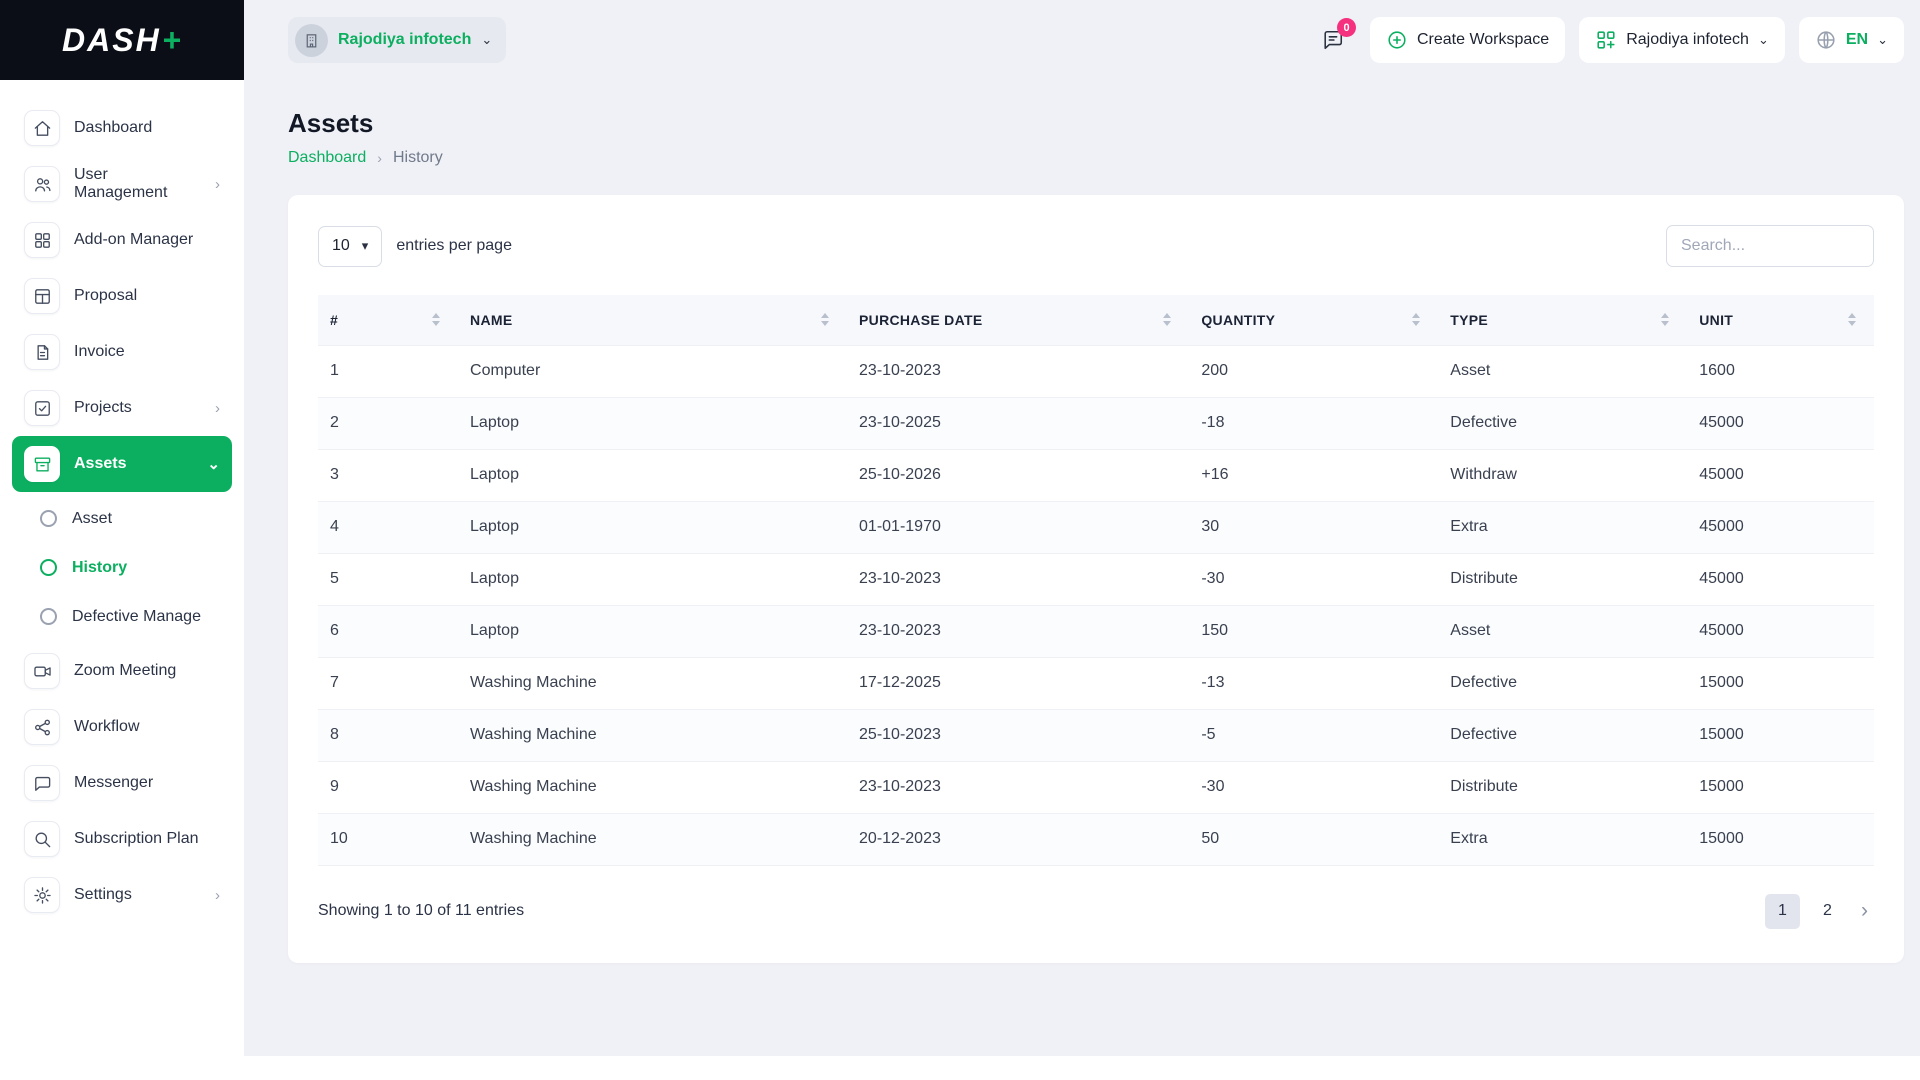 This screenshot has width=1920, height=1080. I want to click on search-input, so click(1770, 246).